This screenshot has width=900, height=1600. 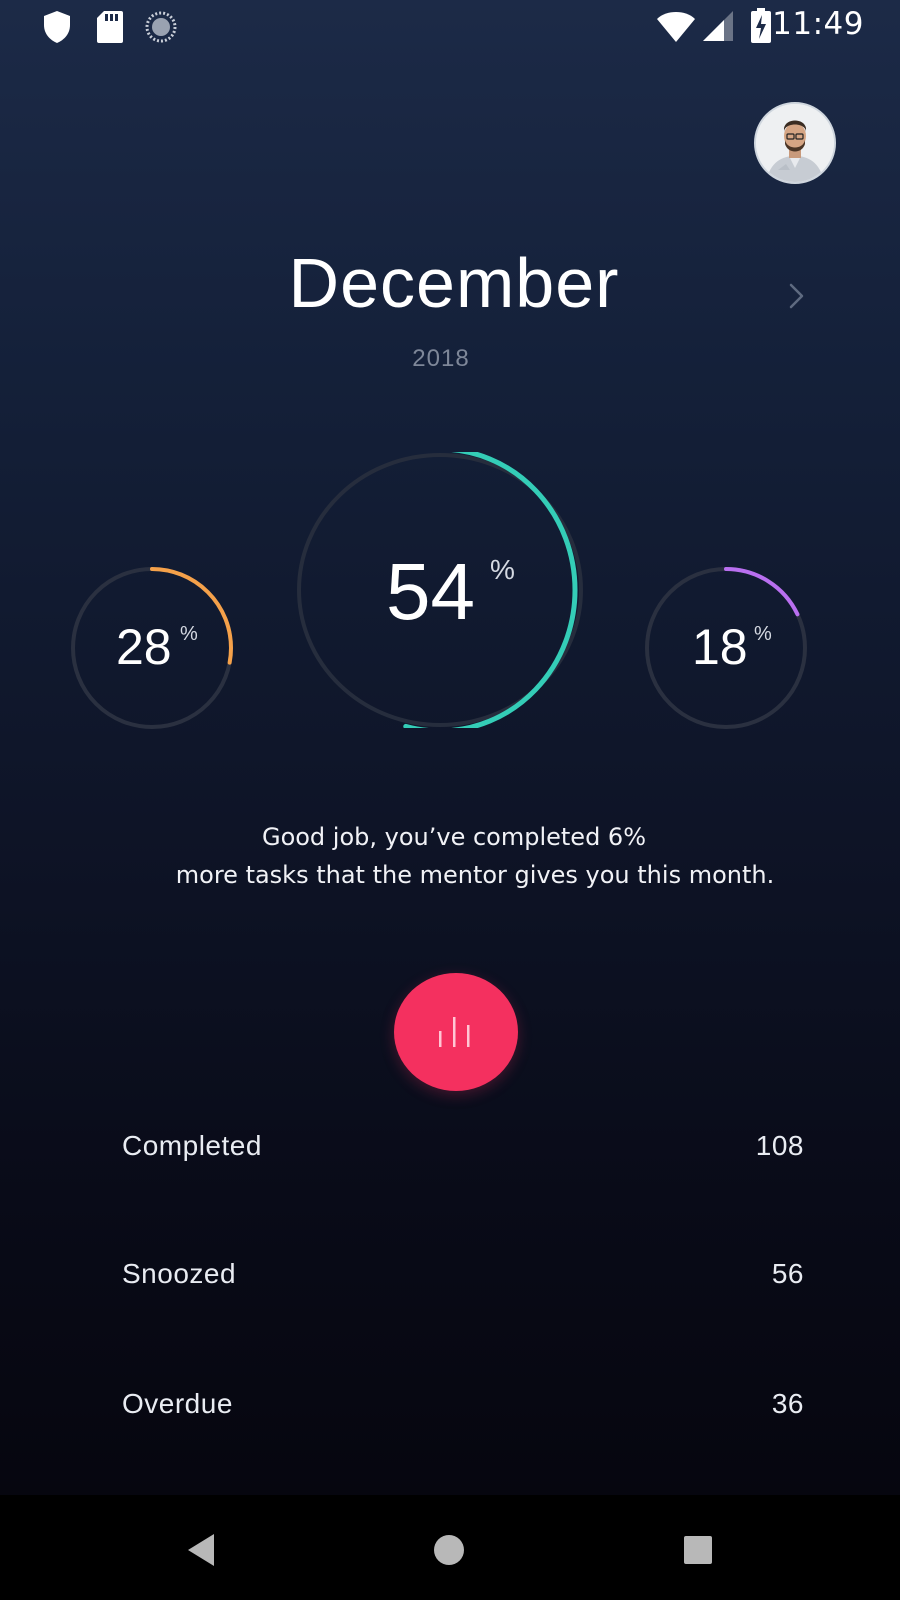 What do you see at coordinates (450, 1278) in the screenshot?
I see `stat-row-snoozed: Snoozed 56` at bounding box center [450, 1278].